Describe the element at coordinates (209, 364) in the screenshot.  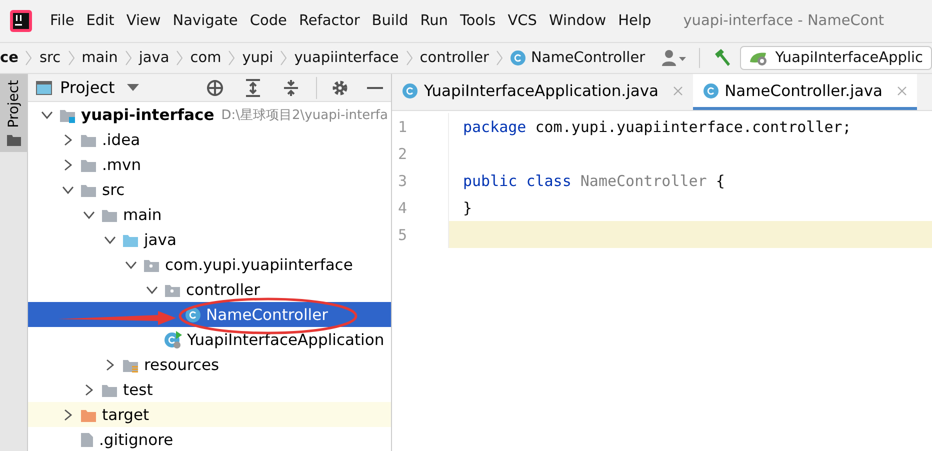
I see `tree-item: resources` at that location.